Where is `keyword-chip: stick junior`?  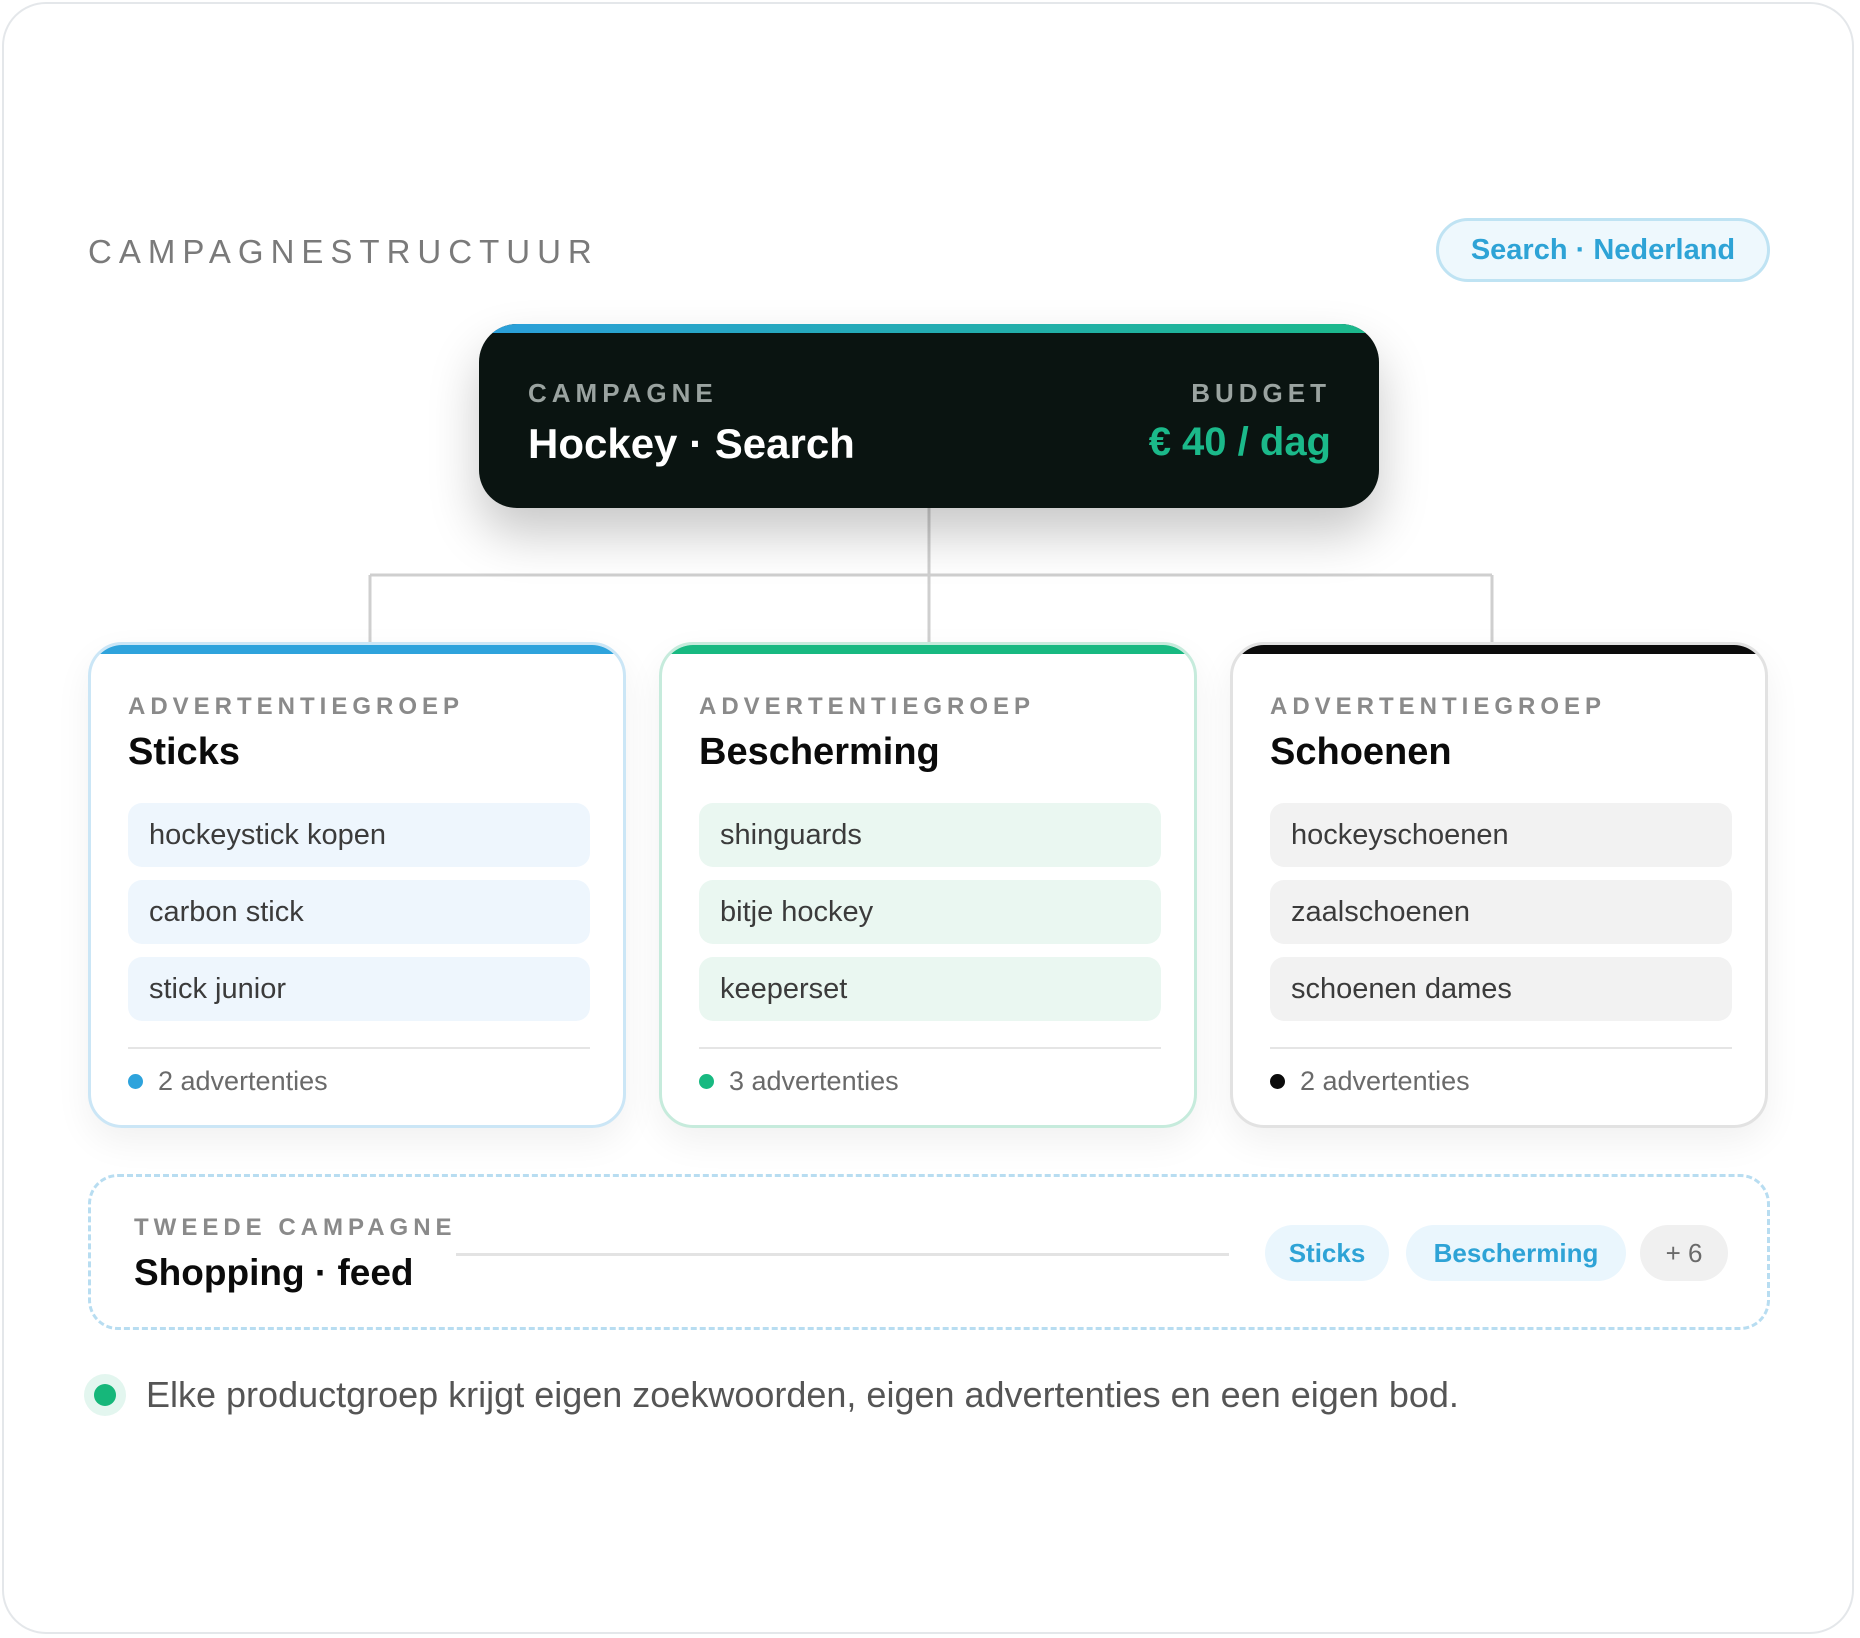 keyword-chip: stick junior is located at coordinates (359, 989).